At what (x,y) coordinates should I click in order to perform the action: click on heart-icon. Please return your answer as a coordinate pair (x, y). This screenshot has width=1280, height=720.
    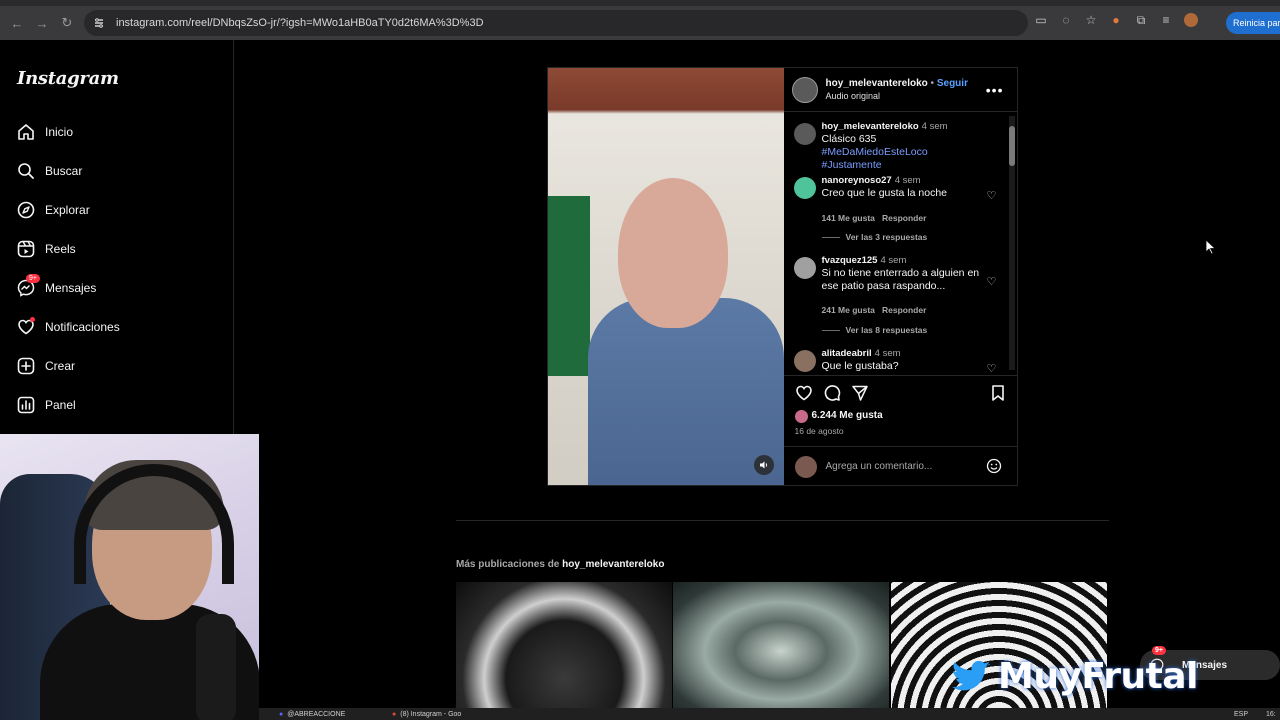
    Looking at the image, I should click on (26, 327).